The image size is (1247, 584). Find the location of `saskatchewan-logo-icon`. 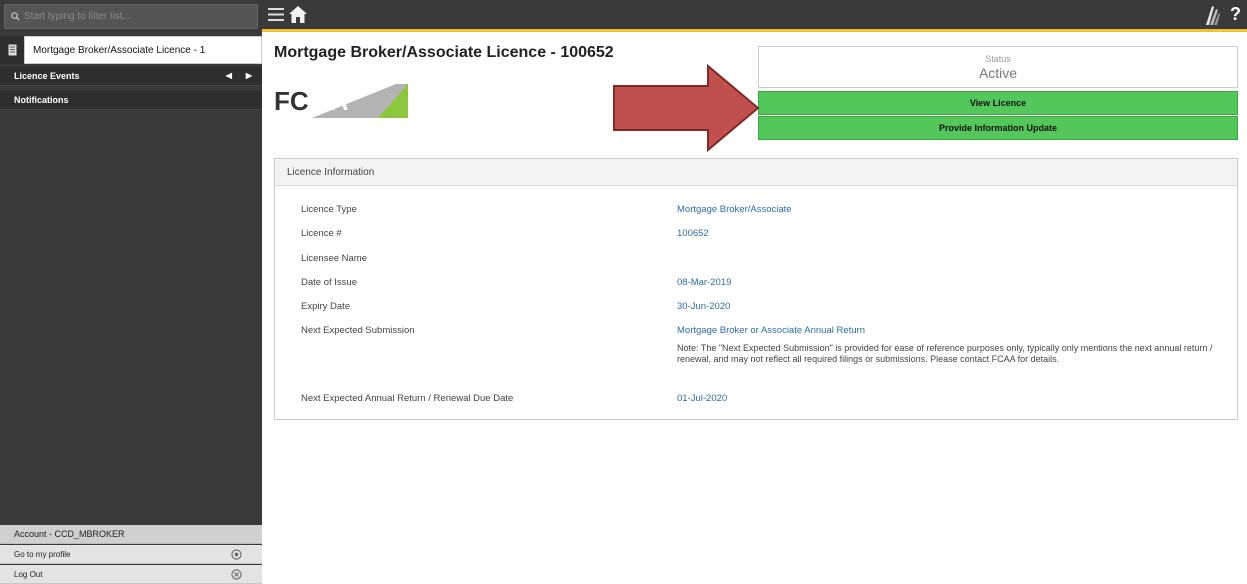

saskatchewan-logo-icon is located at coordinates (1213, 15).